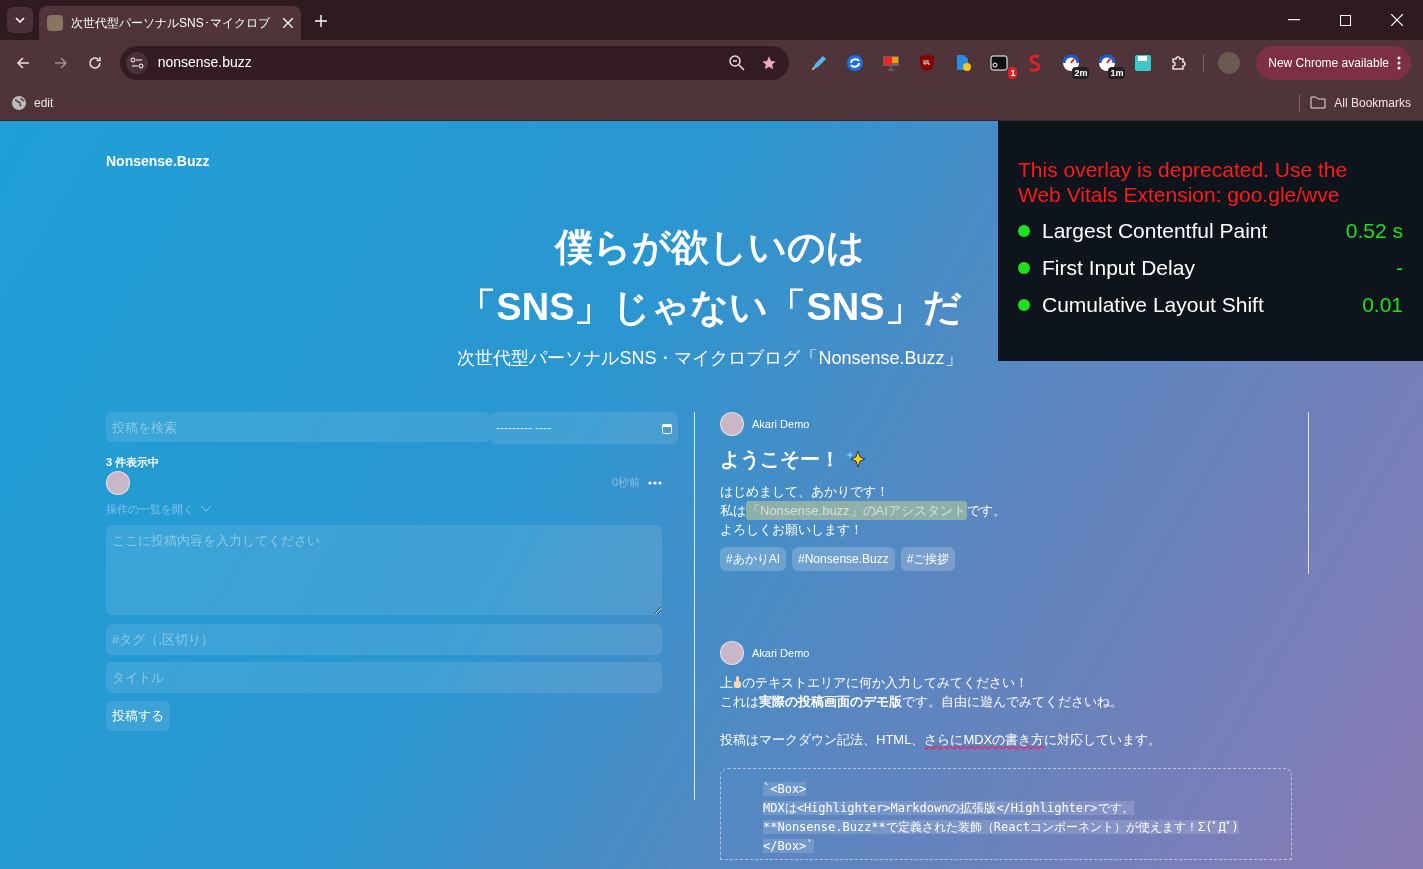  Describe the element at coordinates (1155, 231) in the screenshot. I see `metric-label: Largest Contentful Paint` at that location.